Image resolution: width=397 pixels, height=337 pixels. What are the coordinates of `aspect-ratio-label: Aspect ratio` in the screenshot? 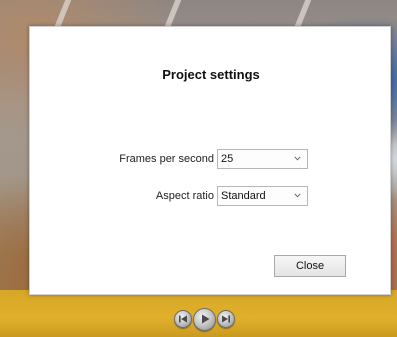 It's located at (184, 196).